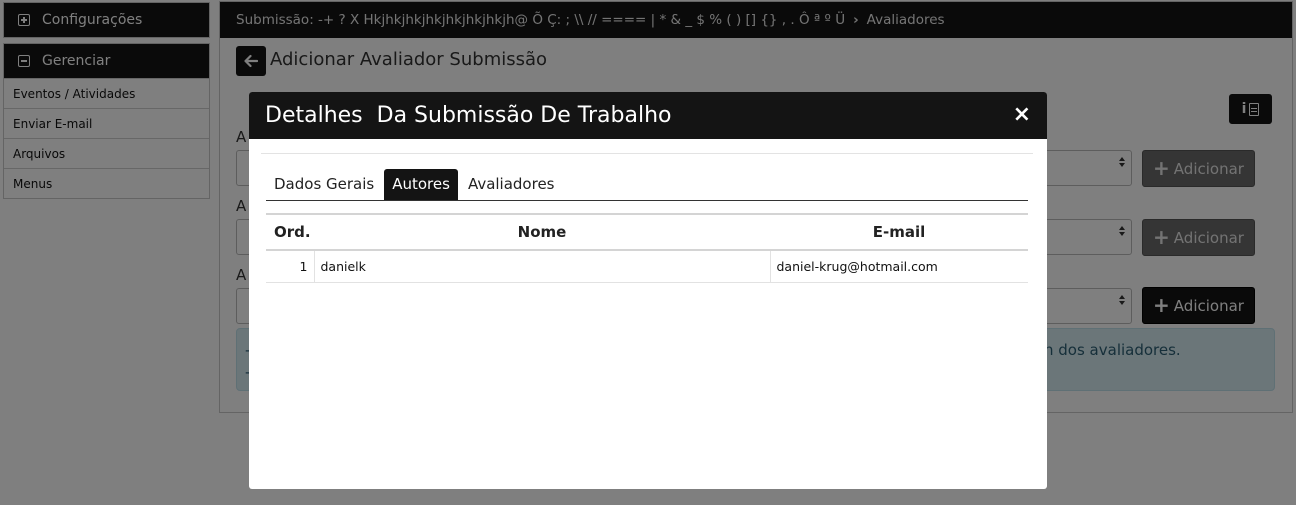 This screenshot has width=1296, height=505. Describe the element at coordinates (647, 153) in the screenshot. I see `modal-divider` at that location.